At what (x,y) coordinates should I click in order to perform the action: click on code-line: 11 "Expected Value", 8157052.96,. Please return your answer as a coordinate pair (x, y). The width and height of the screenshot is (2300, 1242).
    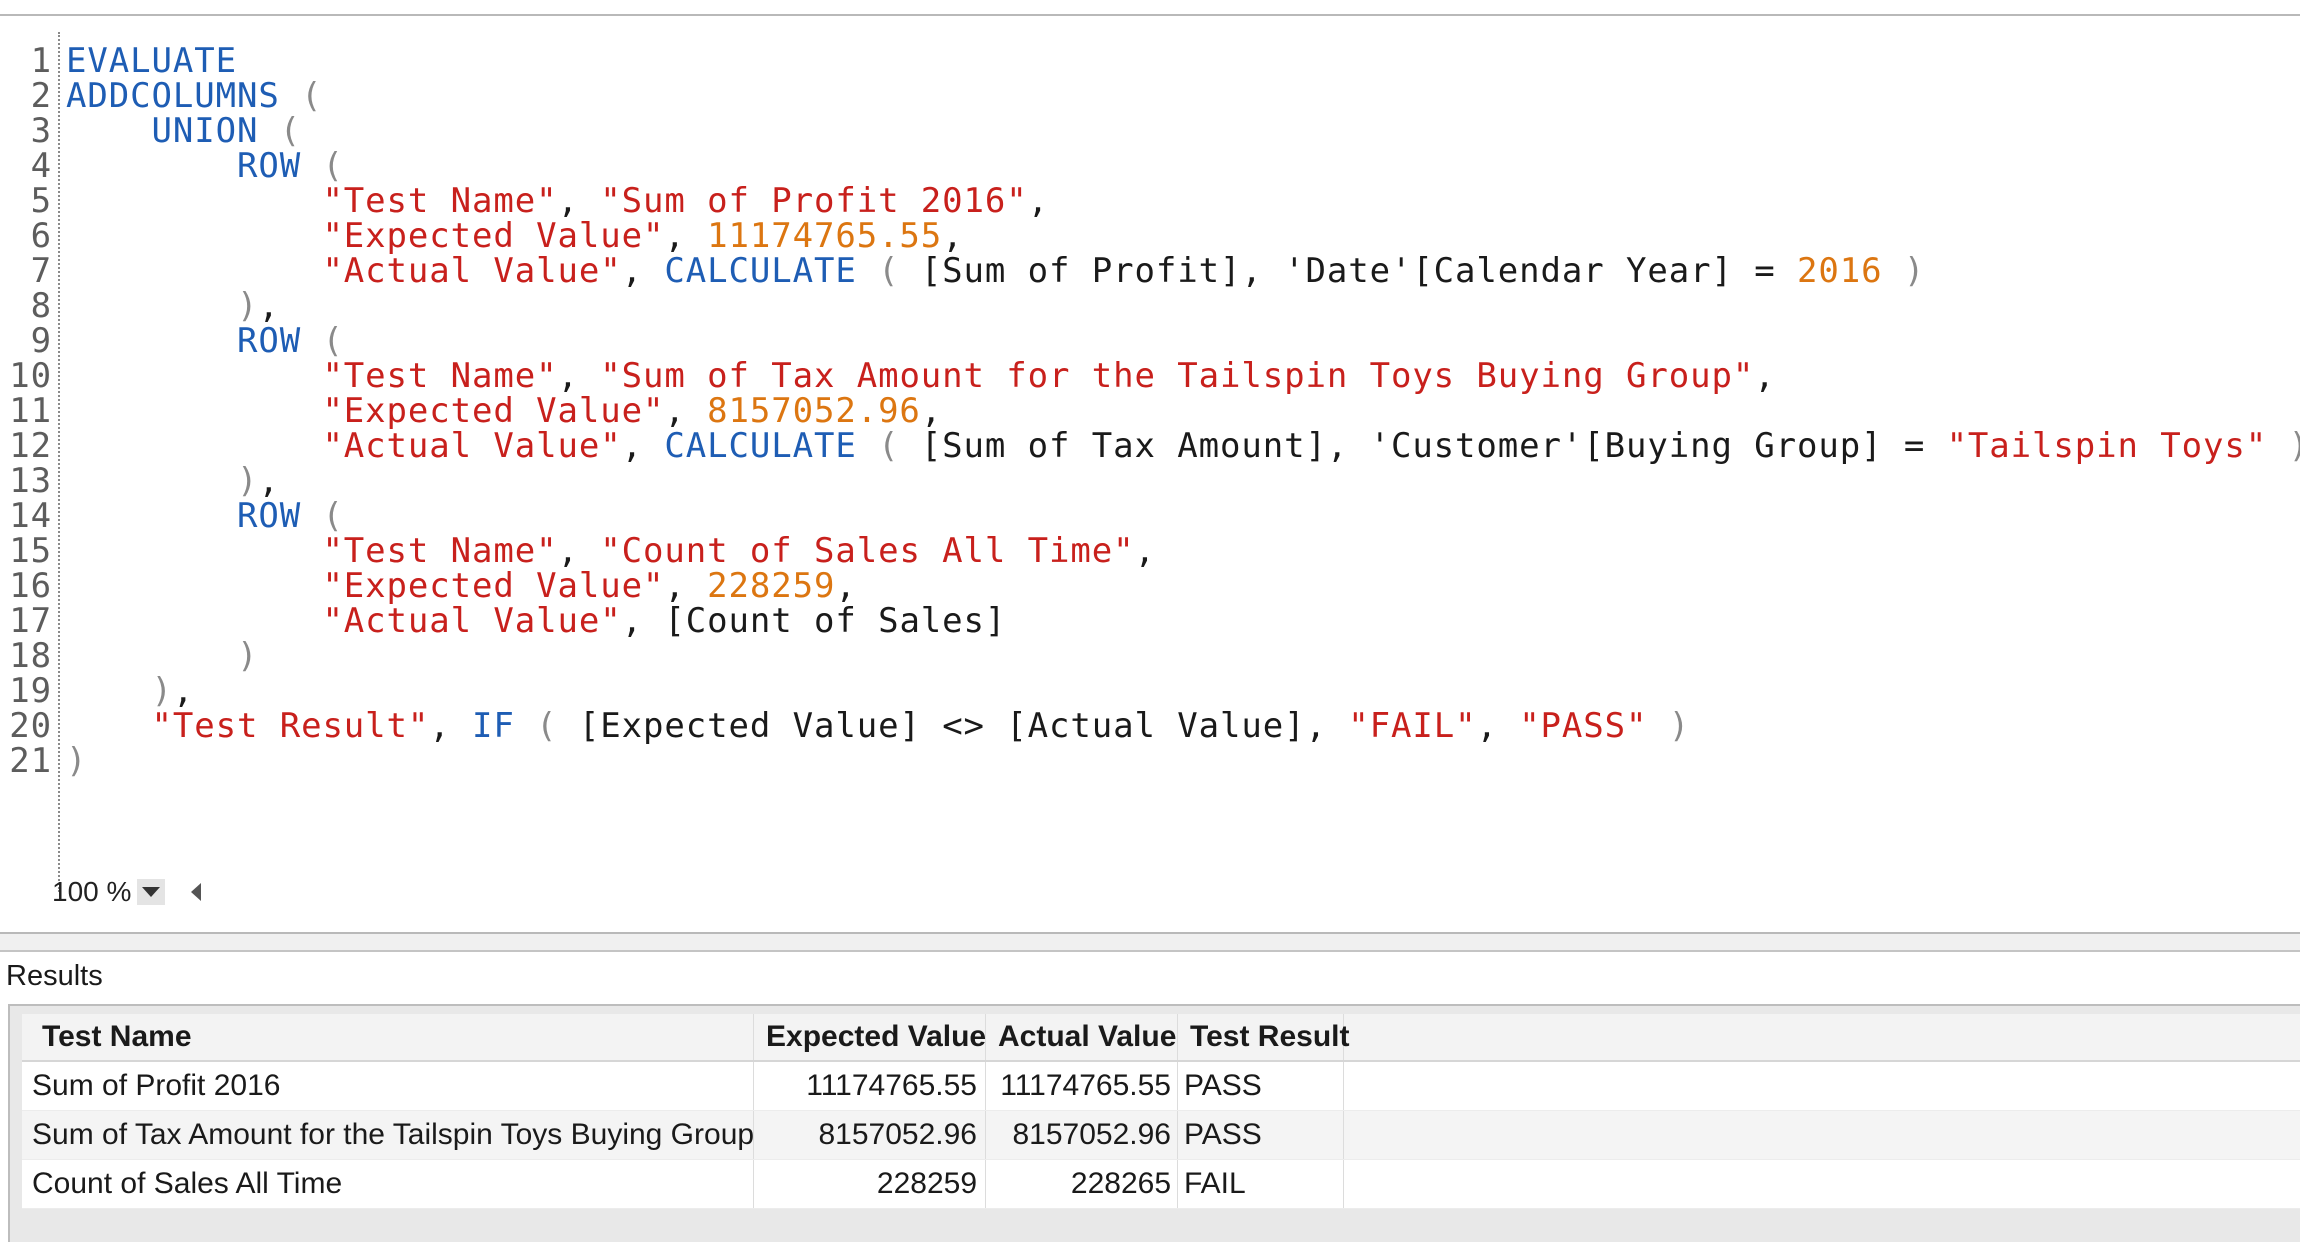
    Looking at the image, I should click on (1150, 411).